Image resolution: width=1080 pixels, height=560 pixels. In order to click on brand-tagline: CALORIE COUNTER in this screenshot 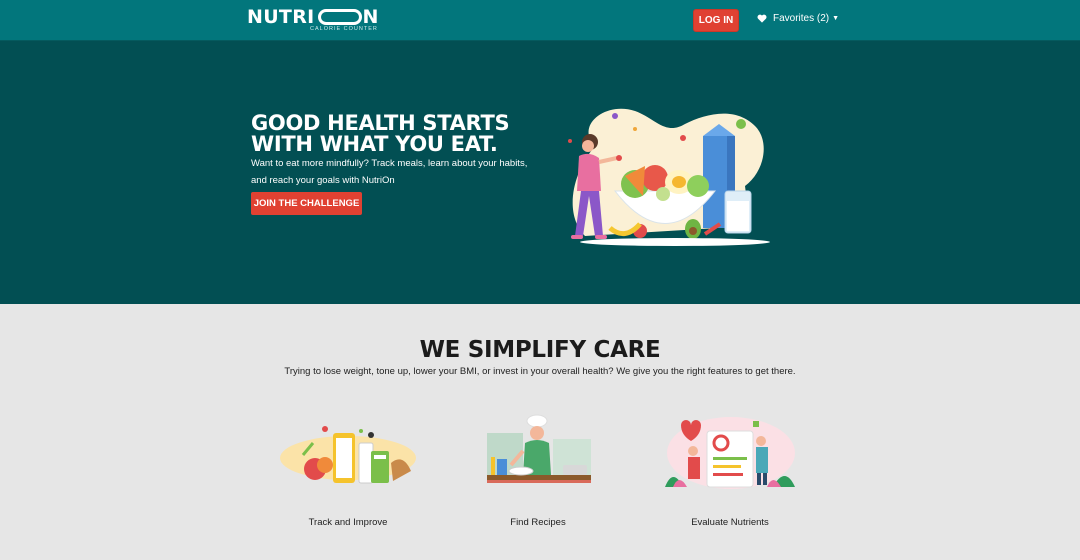, I will do `click(344, 29)`.